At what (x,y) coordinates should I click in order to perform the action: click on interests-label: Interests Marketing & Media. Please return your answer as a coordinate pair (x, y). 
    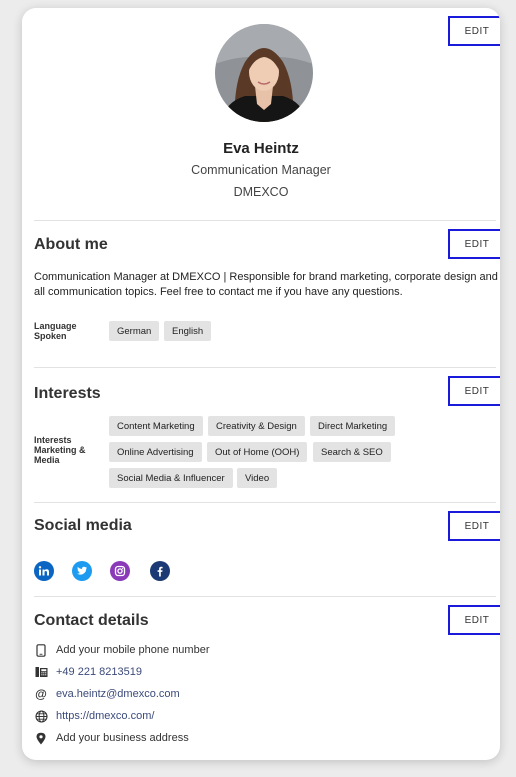
    Looking at the image, I should click on (60, 450).